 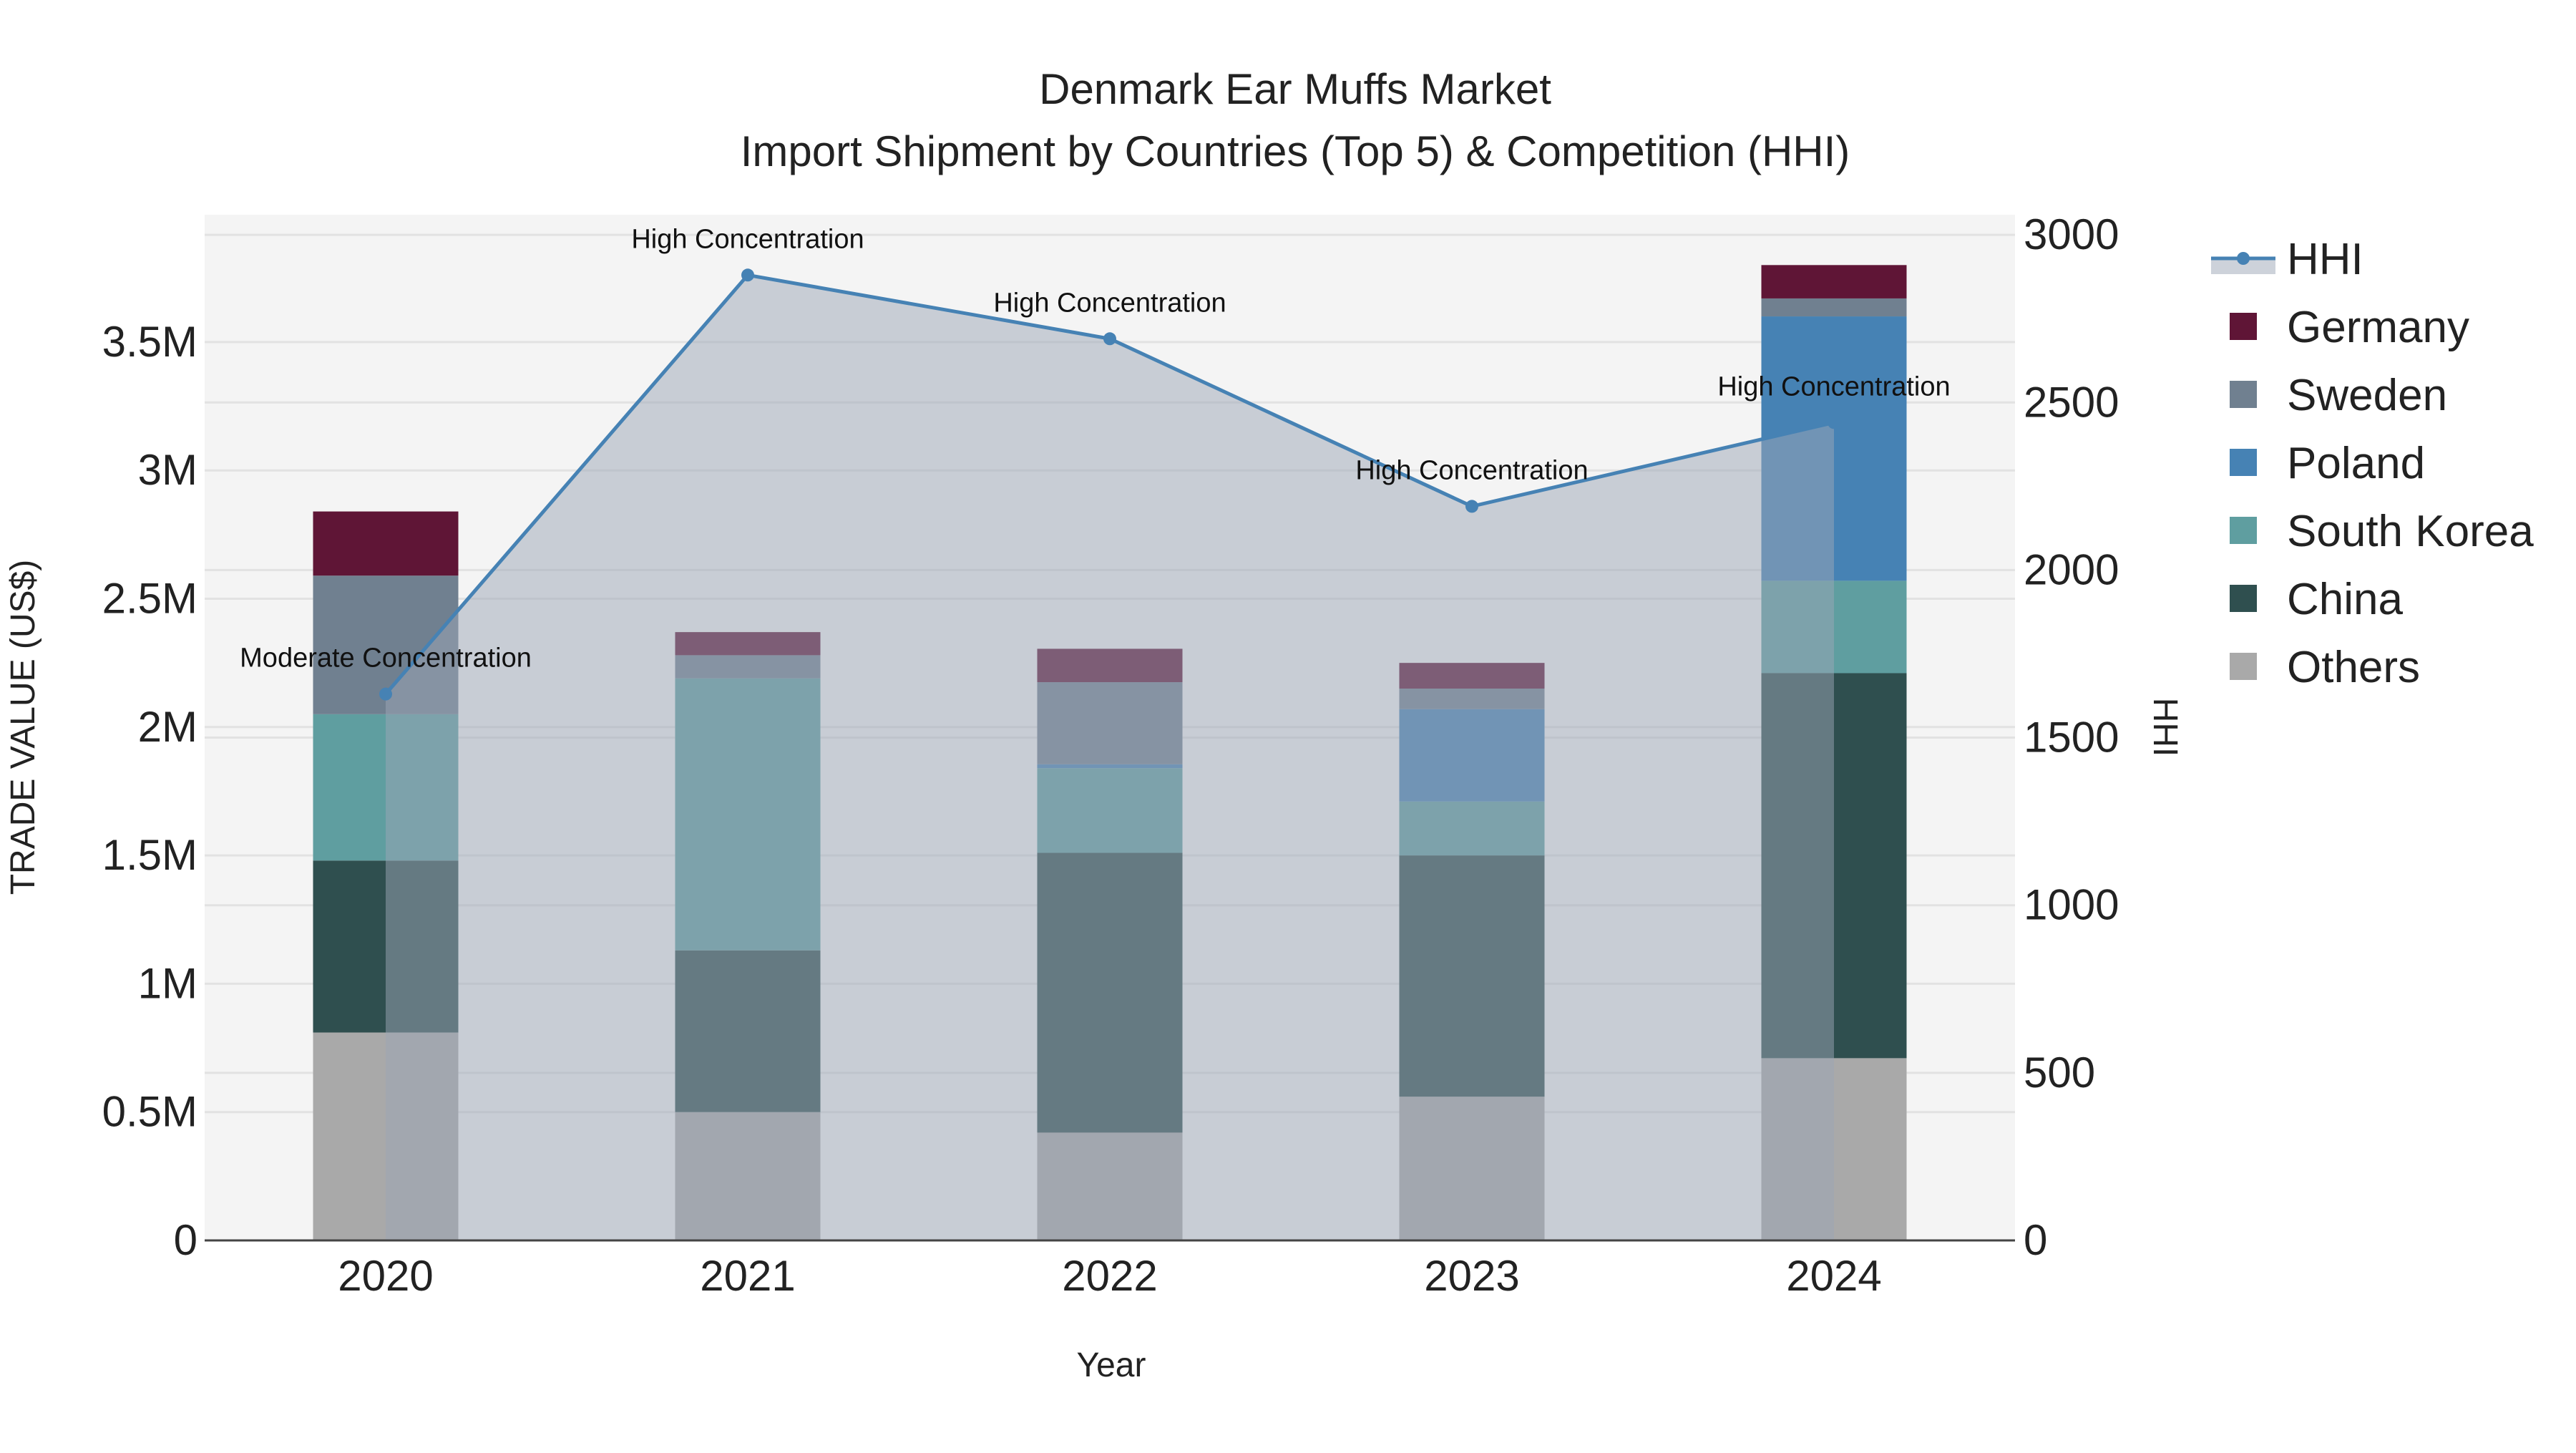 What do you see at coordinates (2356, 463) in the screenshot?
I see `legend-label: Poland` at bounding box center [2356, 463].